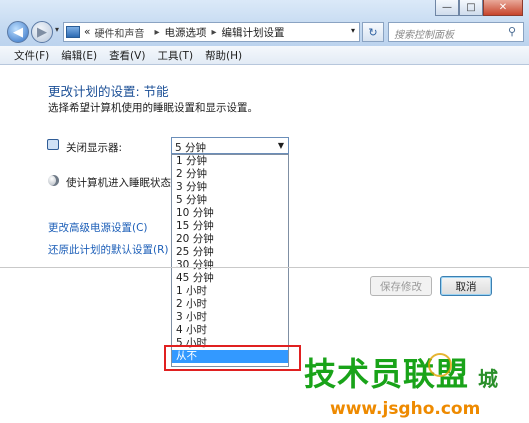 The image size is (529, 423). What do you see at coordinates (264, 55) in the screenshot?
I see `menu-bar: 文件(F) 编辑(E) 查看(V) 工具(T) 帮助(H)` at bounding box center [264, 55].